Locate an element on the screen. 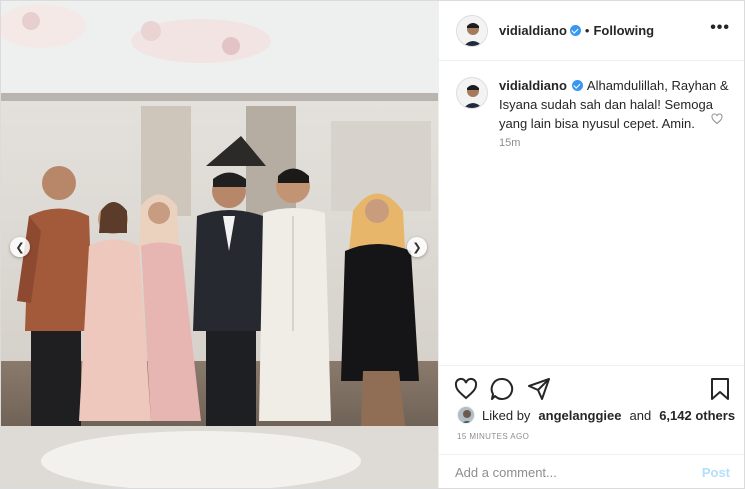 This screenshot has width=745, height=489. comment-like-heart-icon is located at coordinates (717, 119).